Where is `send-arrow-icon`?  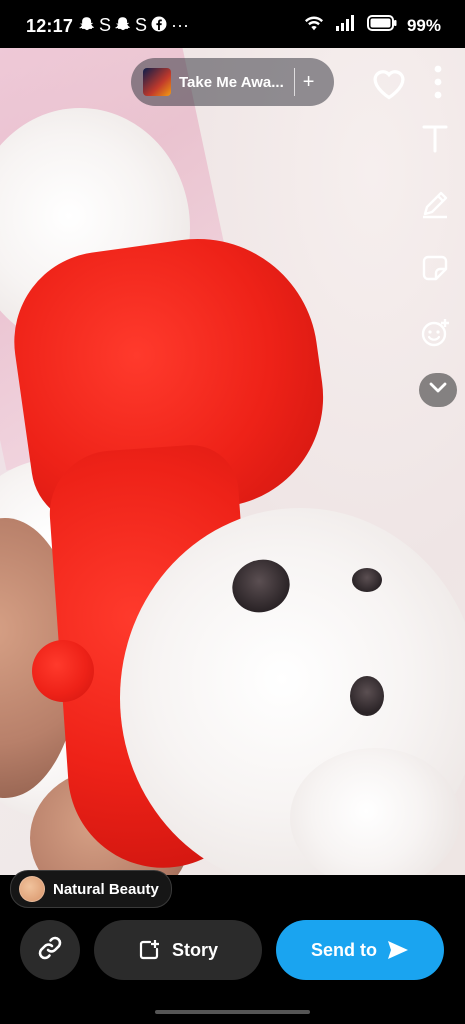 send-arrow-icon is located at coordinates (398, 950).